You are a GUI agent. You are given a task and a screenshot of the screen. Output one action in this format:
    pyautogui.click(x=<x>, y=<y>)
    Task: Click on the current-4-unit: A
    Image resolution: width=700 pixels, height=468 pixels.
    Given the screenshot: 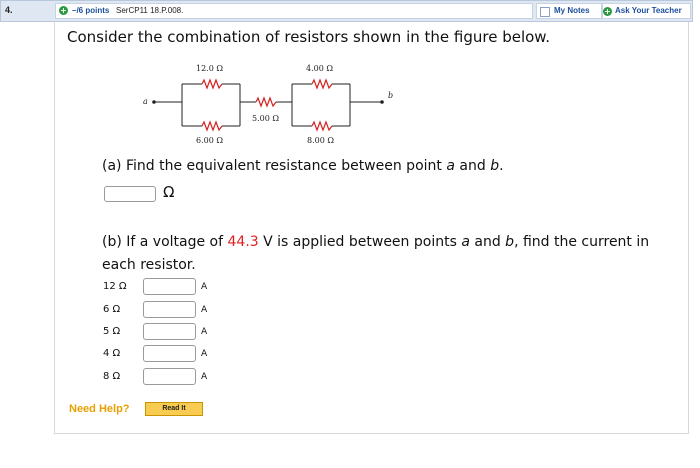 What is the action you would take?
    pyautogui.click(x=204, y=354)
    